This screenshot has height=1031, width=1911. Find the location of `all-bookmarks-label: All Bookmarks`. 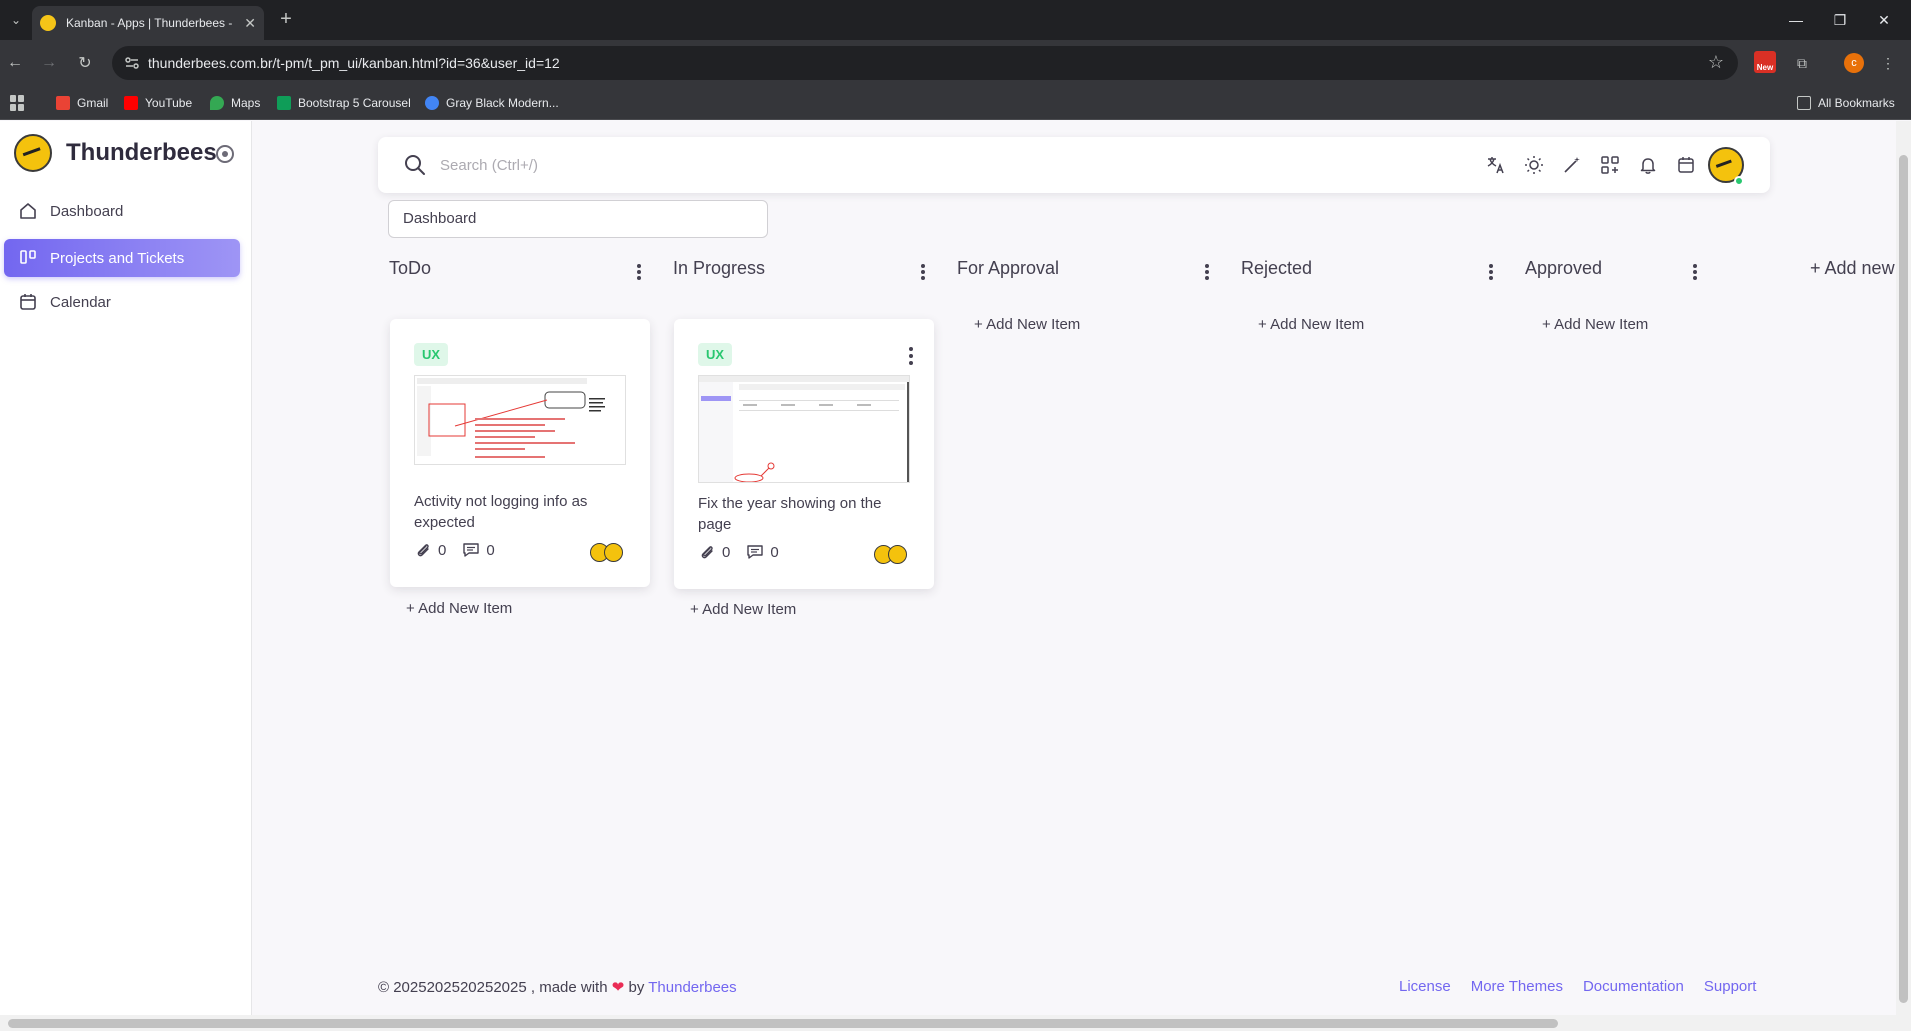

all-bookmarks-label: All Bookmarks is located at coordinates (1856, 103).